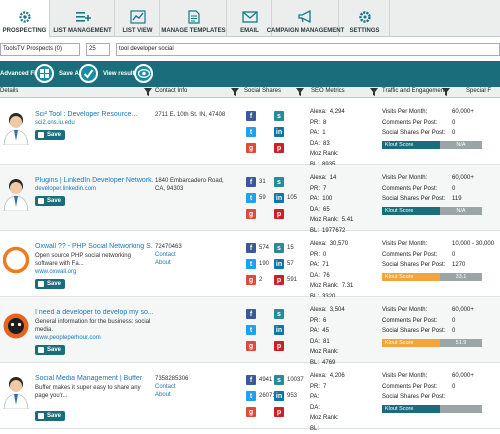 The height and width of the screenshot is (434, 500). What do you see at coordinates (88, 73) in the screenshot?
I see `save-all-button` at bounding box center [88, 73].